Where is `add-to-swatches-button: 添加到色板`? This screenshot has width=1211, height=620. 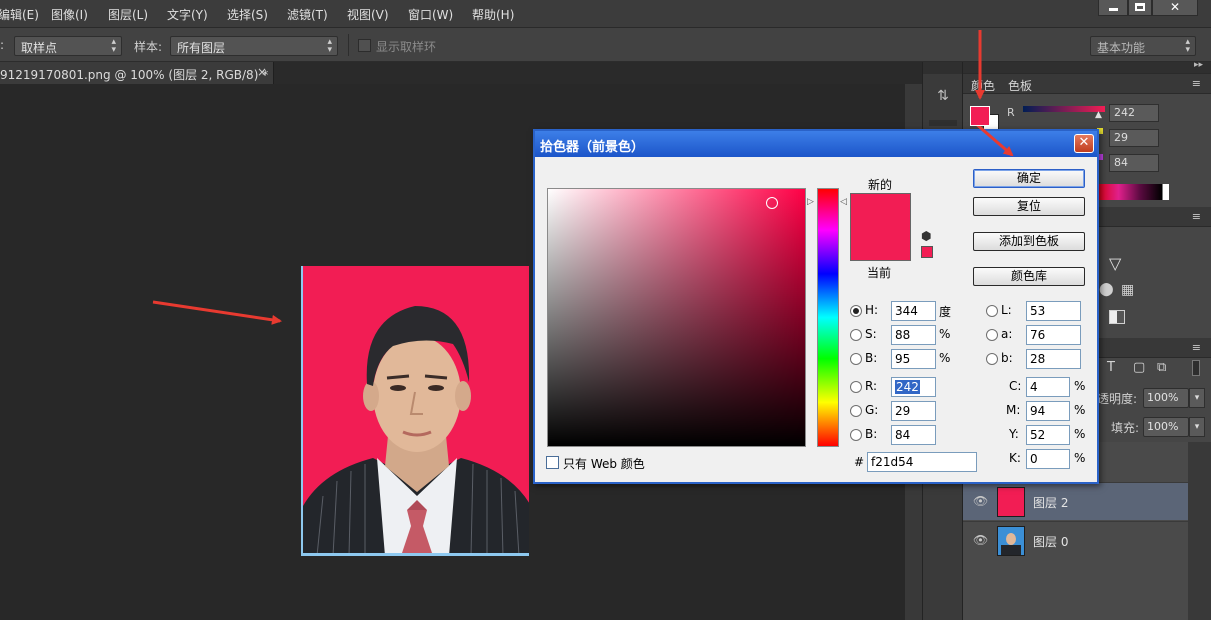 add-to-swatches-button: 添加到色板 is located at coordinates (1029, 241).